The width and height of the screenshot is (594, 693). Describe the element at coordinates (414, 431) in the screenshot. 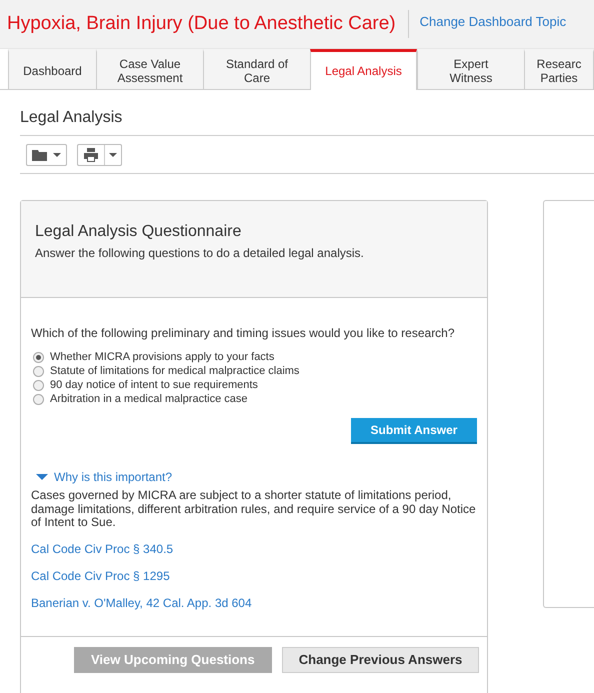

I see `submit-answer-button: Submit Answer` at that location.